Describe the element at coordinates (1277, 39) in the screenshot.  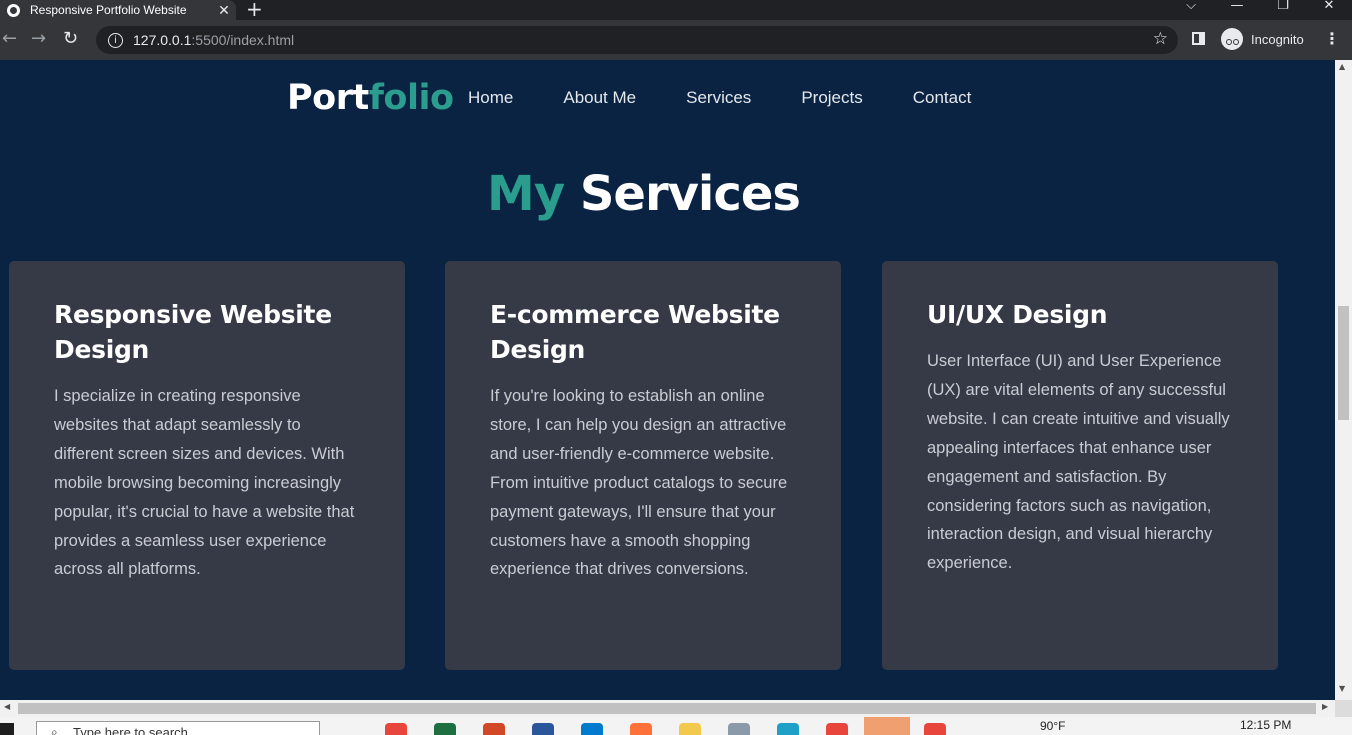
I see `incognito-label: Incognito` at that location.